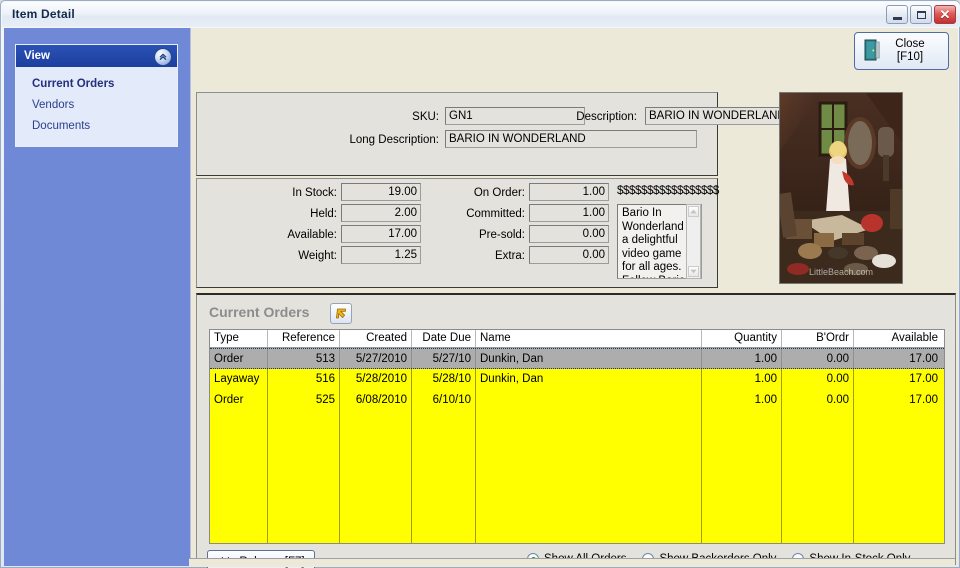  I want to click on committed-label: Committed:, so click(495, 214).